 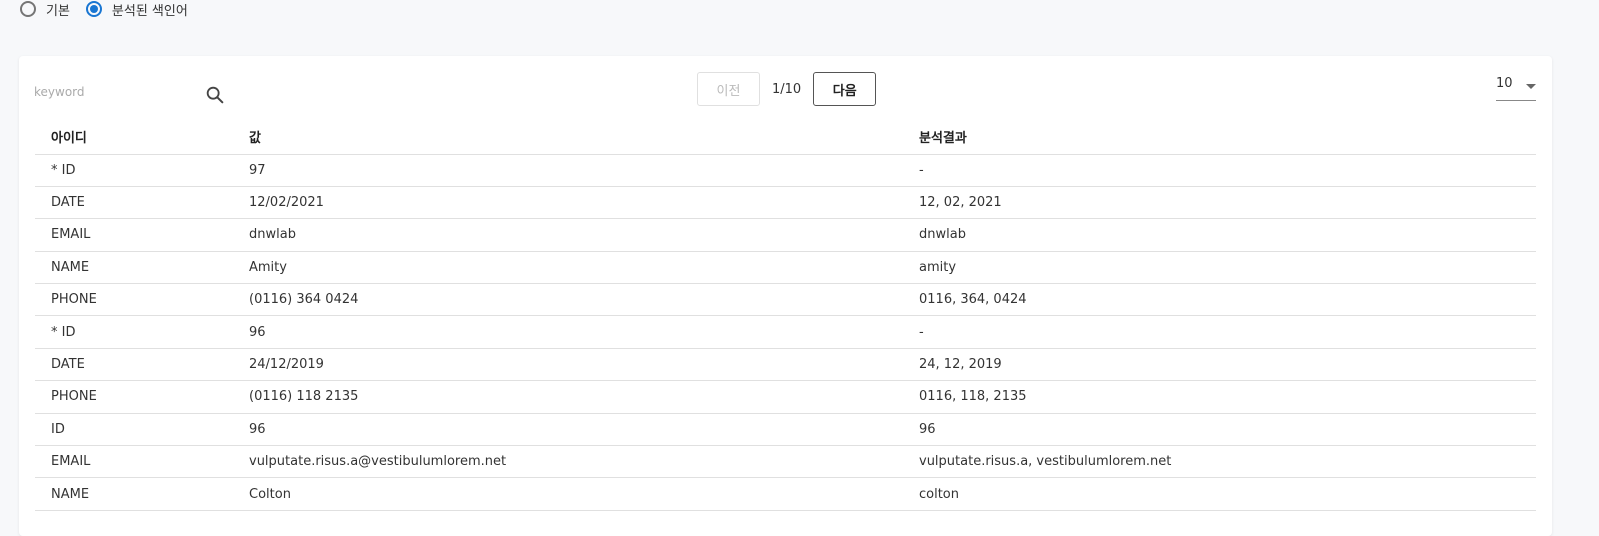 I want to click on column-header-analysis-result: 분석결과, so click(x=1219, y=137).